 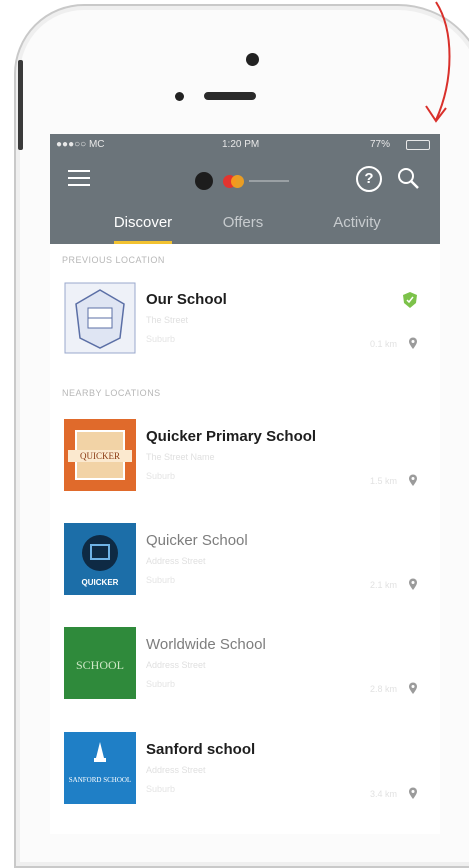 What do you see at coordinates (380, 144) in the screenshot?
I see `battery-percent: 77%` at bounding box center [380, 144].